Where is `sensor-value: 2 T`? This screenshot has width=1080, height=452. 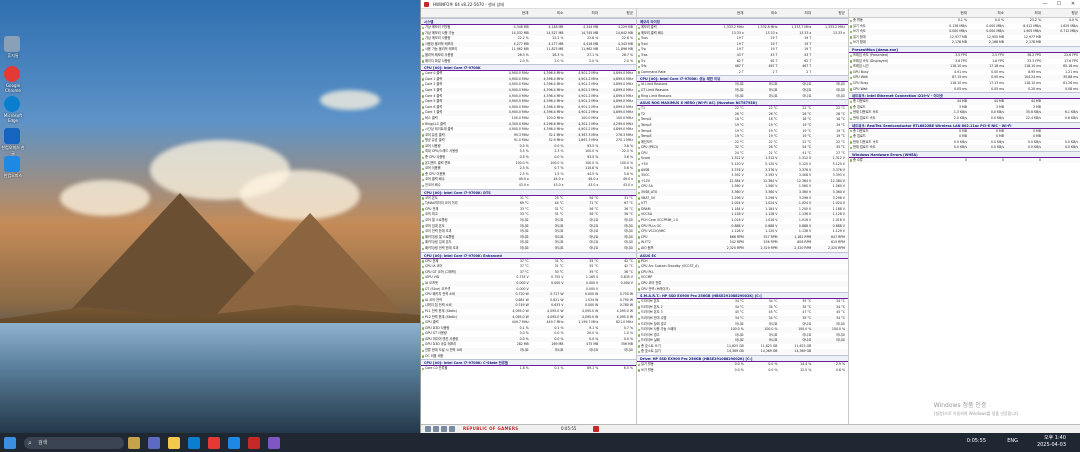
sensor-value: 2 T is located at coordinates (775, 71).